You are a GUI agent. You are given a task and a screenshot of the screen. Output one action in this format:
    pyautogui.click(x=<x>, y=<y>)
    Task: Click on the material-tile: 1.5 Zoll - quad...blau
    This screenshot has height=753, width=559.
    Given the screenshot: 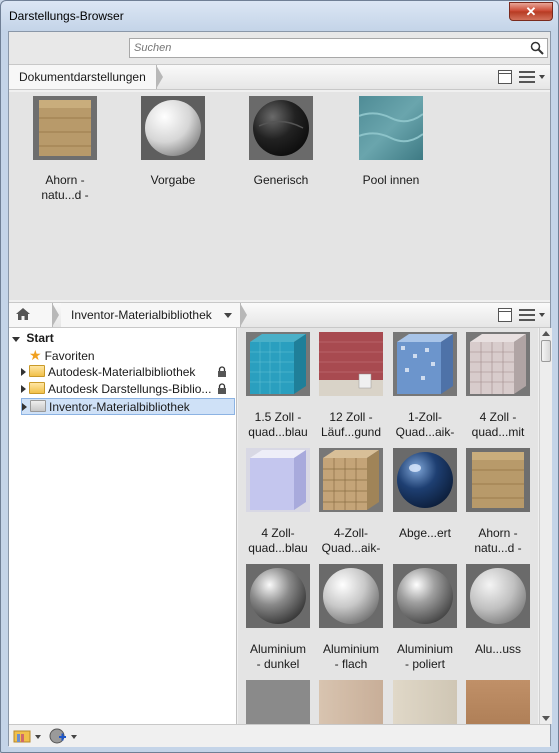 What is the action you would take?
    pyautogui.click(x=278, y=386)
    